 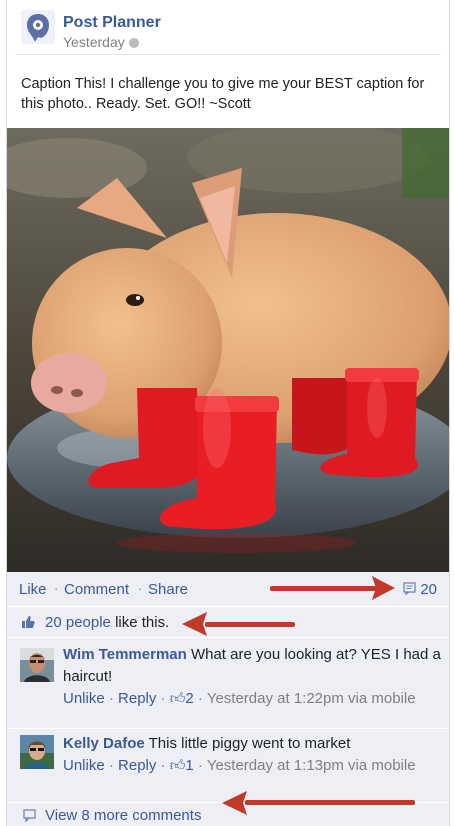 I want to click on arrow-to-view-more, so click(x=318, y=803).